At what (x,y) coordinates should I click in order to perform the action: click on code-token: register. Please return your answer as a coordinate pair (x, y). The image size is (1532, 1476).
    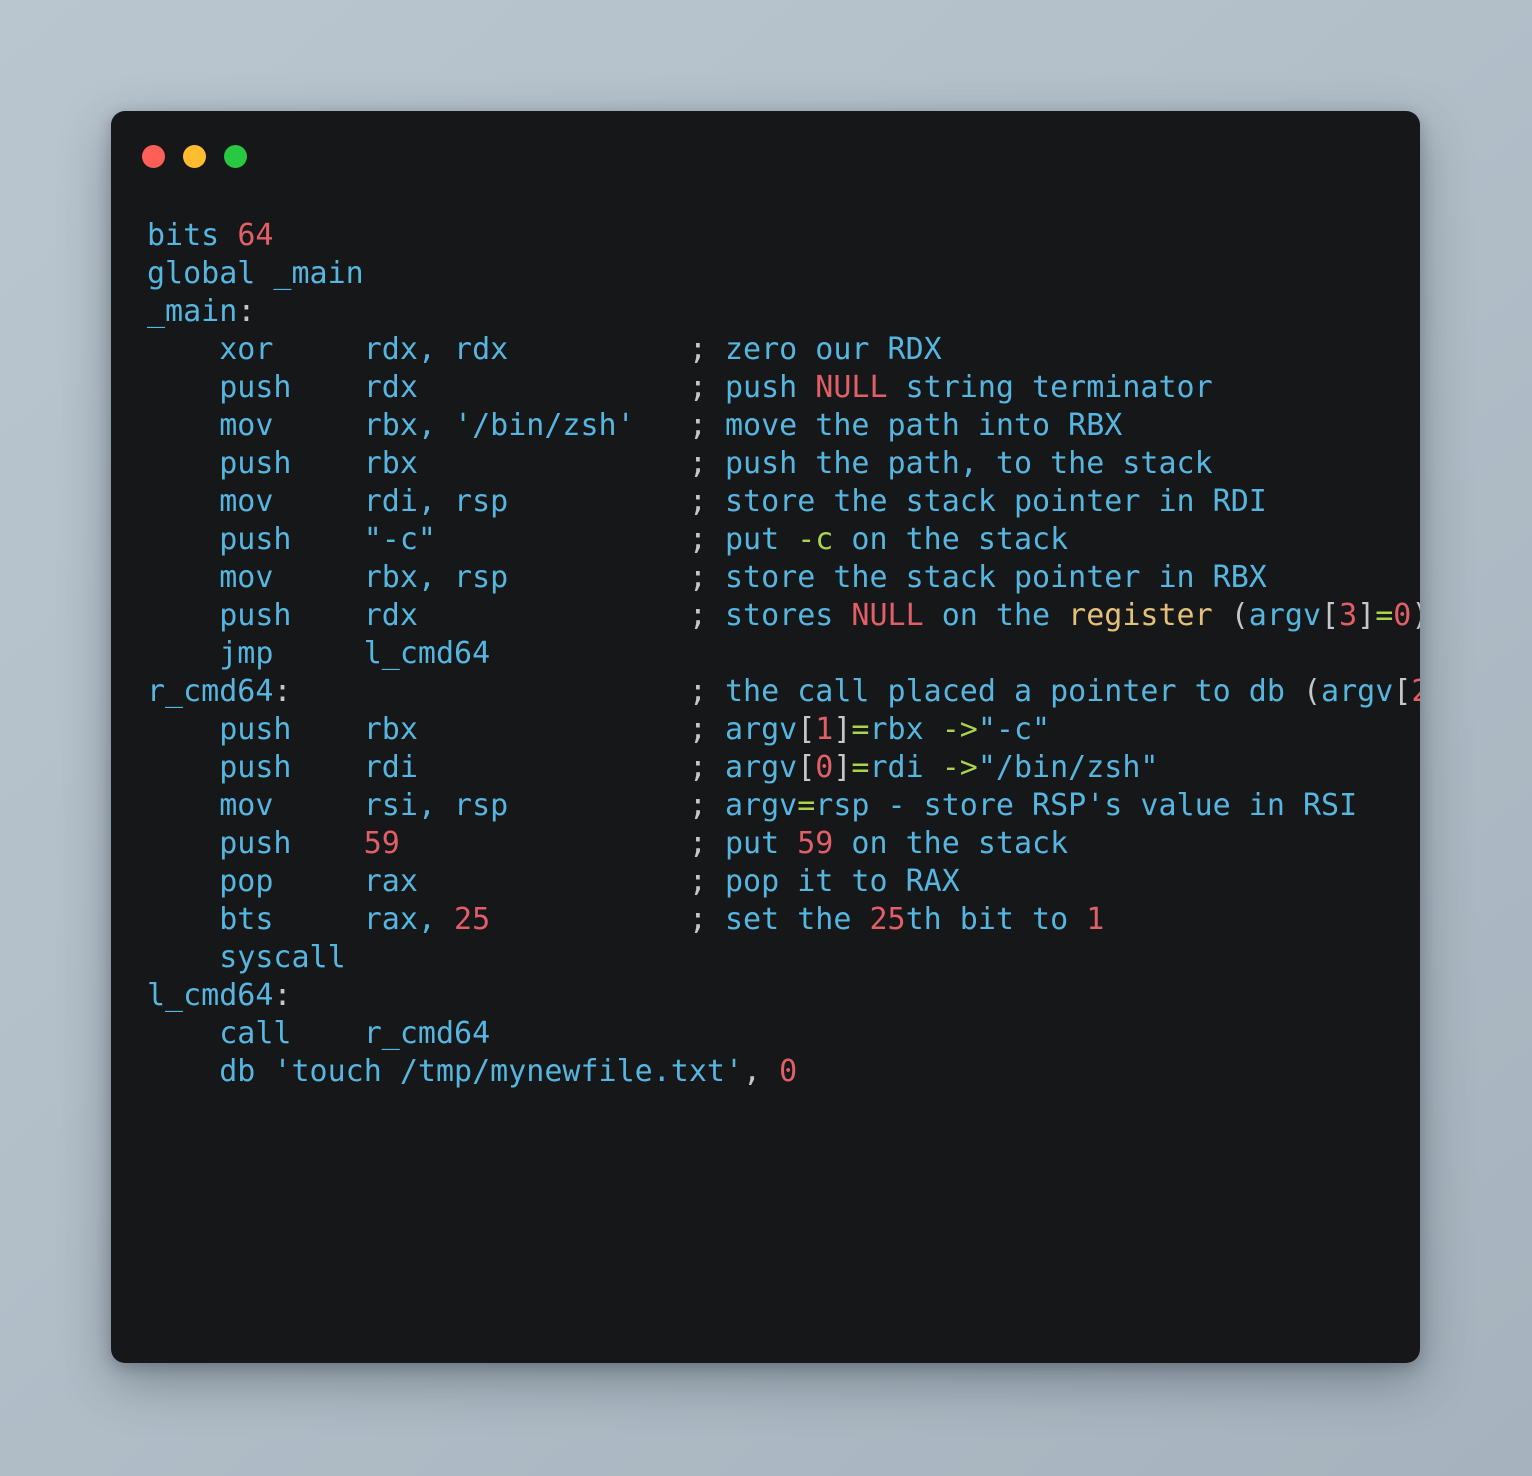
    Looking at the image, I should click on (1140, 615).